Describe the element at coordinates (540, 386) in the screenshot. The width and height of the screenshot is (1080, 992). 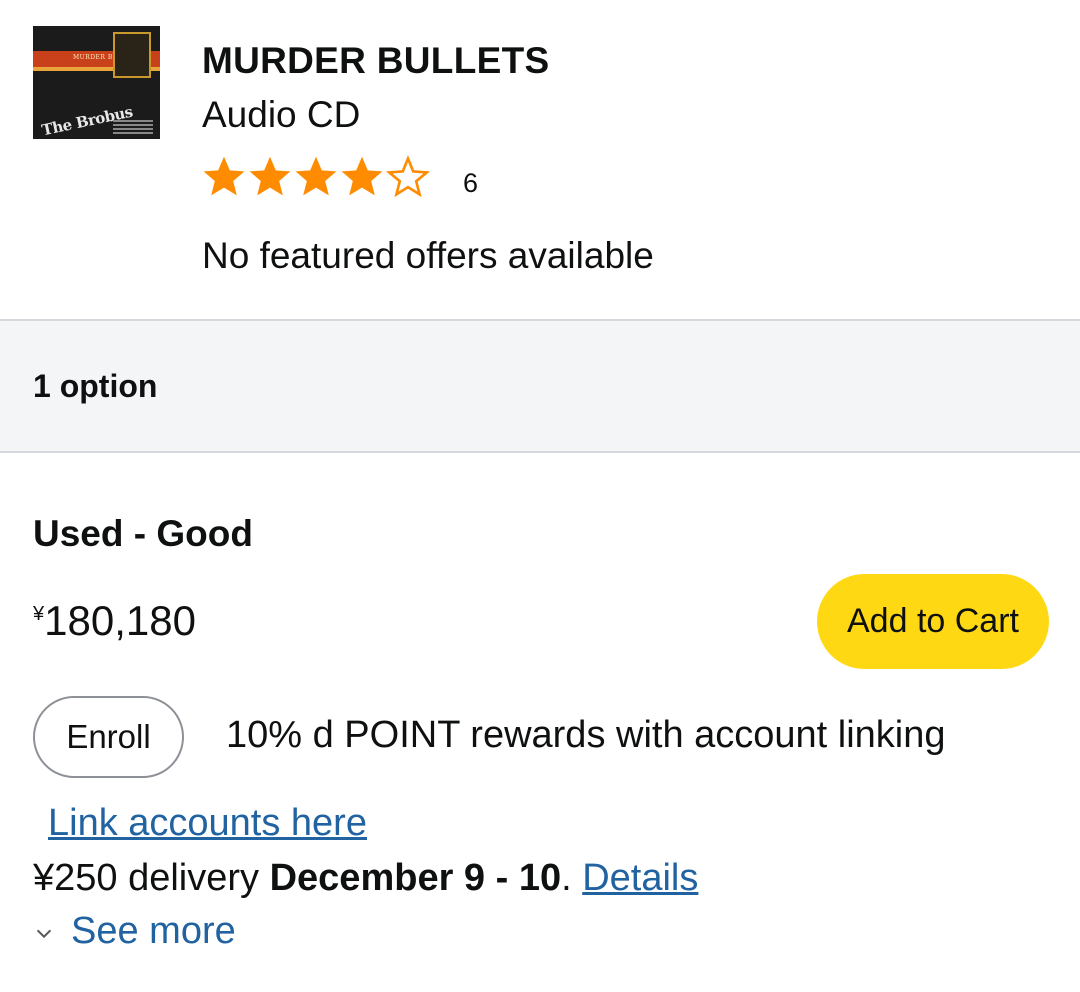
I see `options-header: 1 option` at that location.